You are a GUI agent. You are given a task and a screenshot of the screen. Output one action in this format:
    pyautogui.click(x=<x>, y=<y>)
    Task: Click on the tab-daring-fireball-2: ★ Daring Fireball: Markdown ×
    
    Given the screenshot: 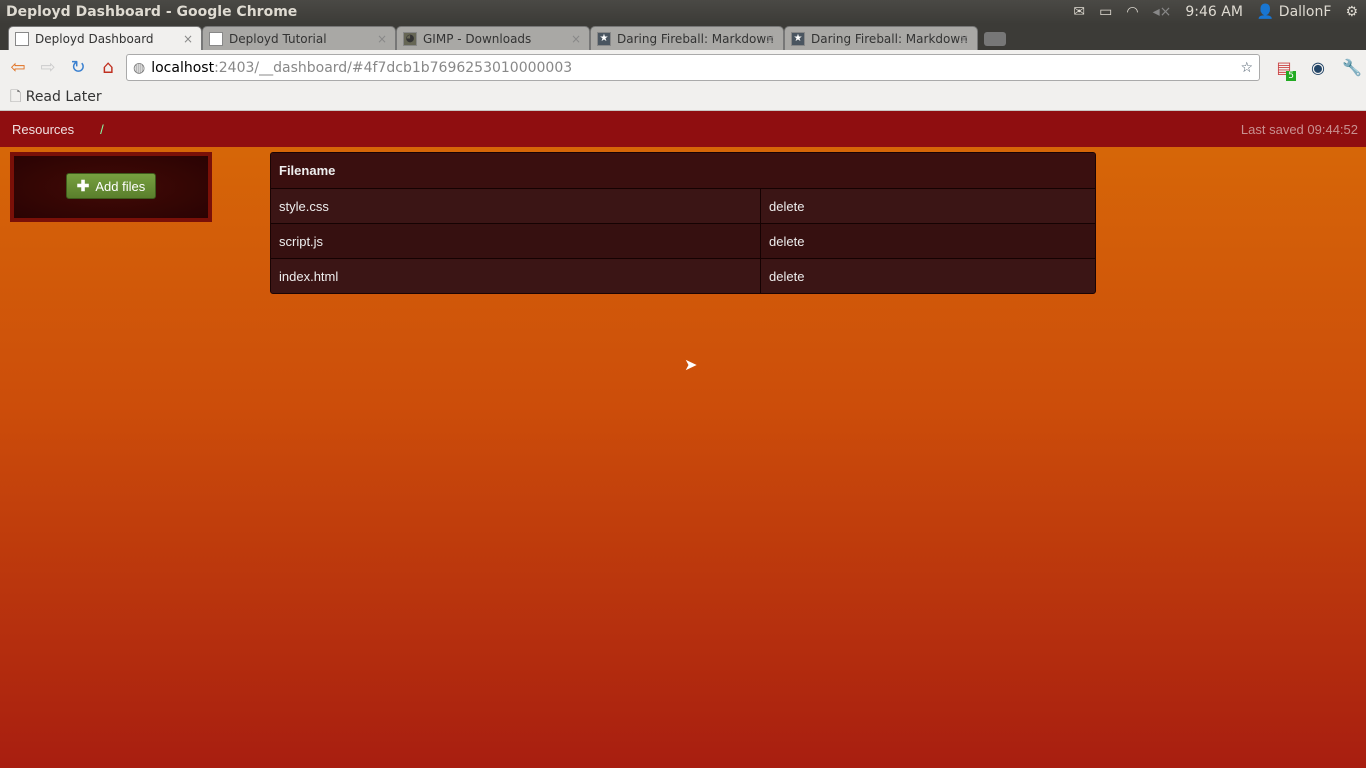 What is the action you would take?
    pyautogui.click(x=881, y=38)
    